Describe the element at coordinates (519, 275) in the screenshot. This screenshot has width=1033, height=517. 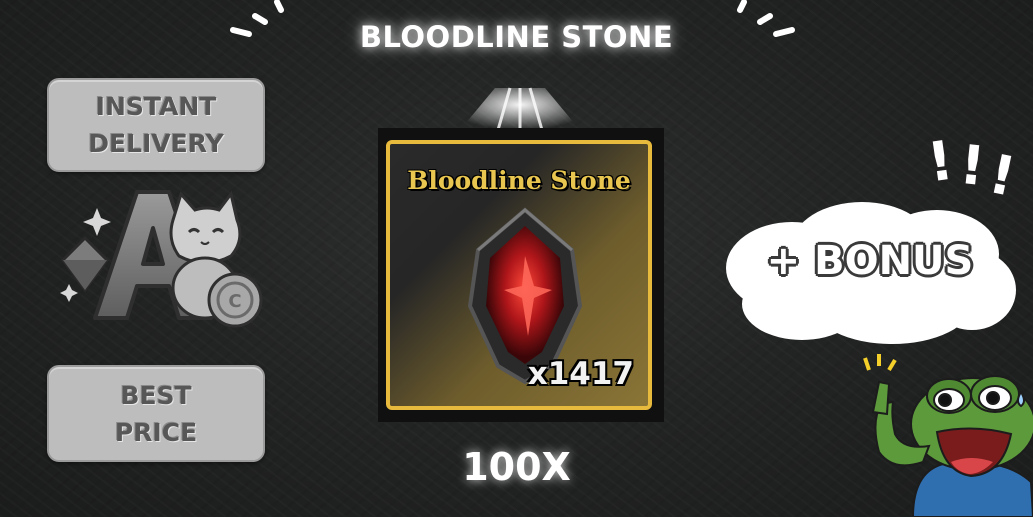
I see `item-card: Bloodline Stone x1417` at that location.